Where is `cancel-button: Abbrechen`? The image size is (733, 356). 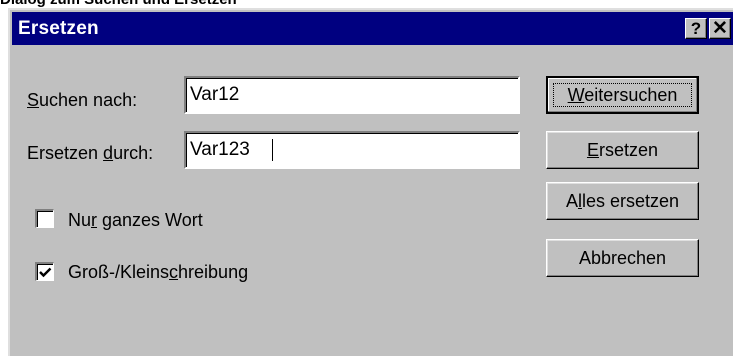
cancel-button: Abbrechen is located at coordinates (622, 258).